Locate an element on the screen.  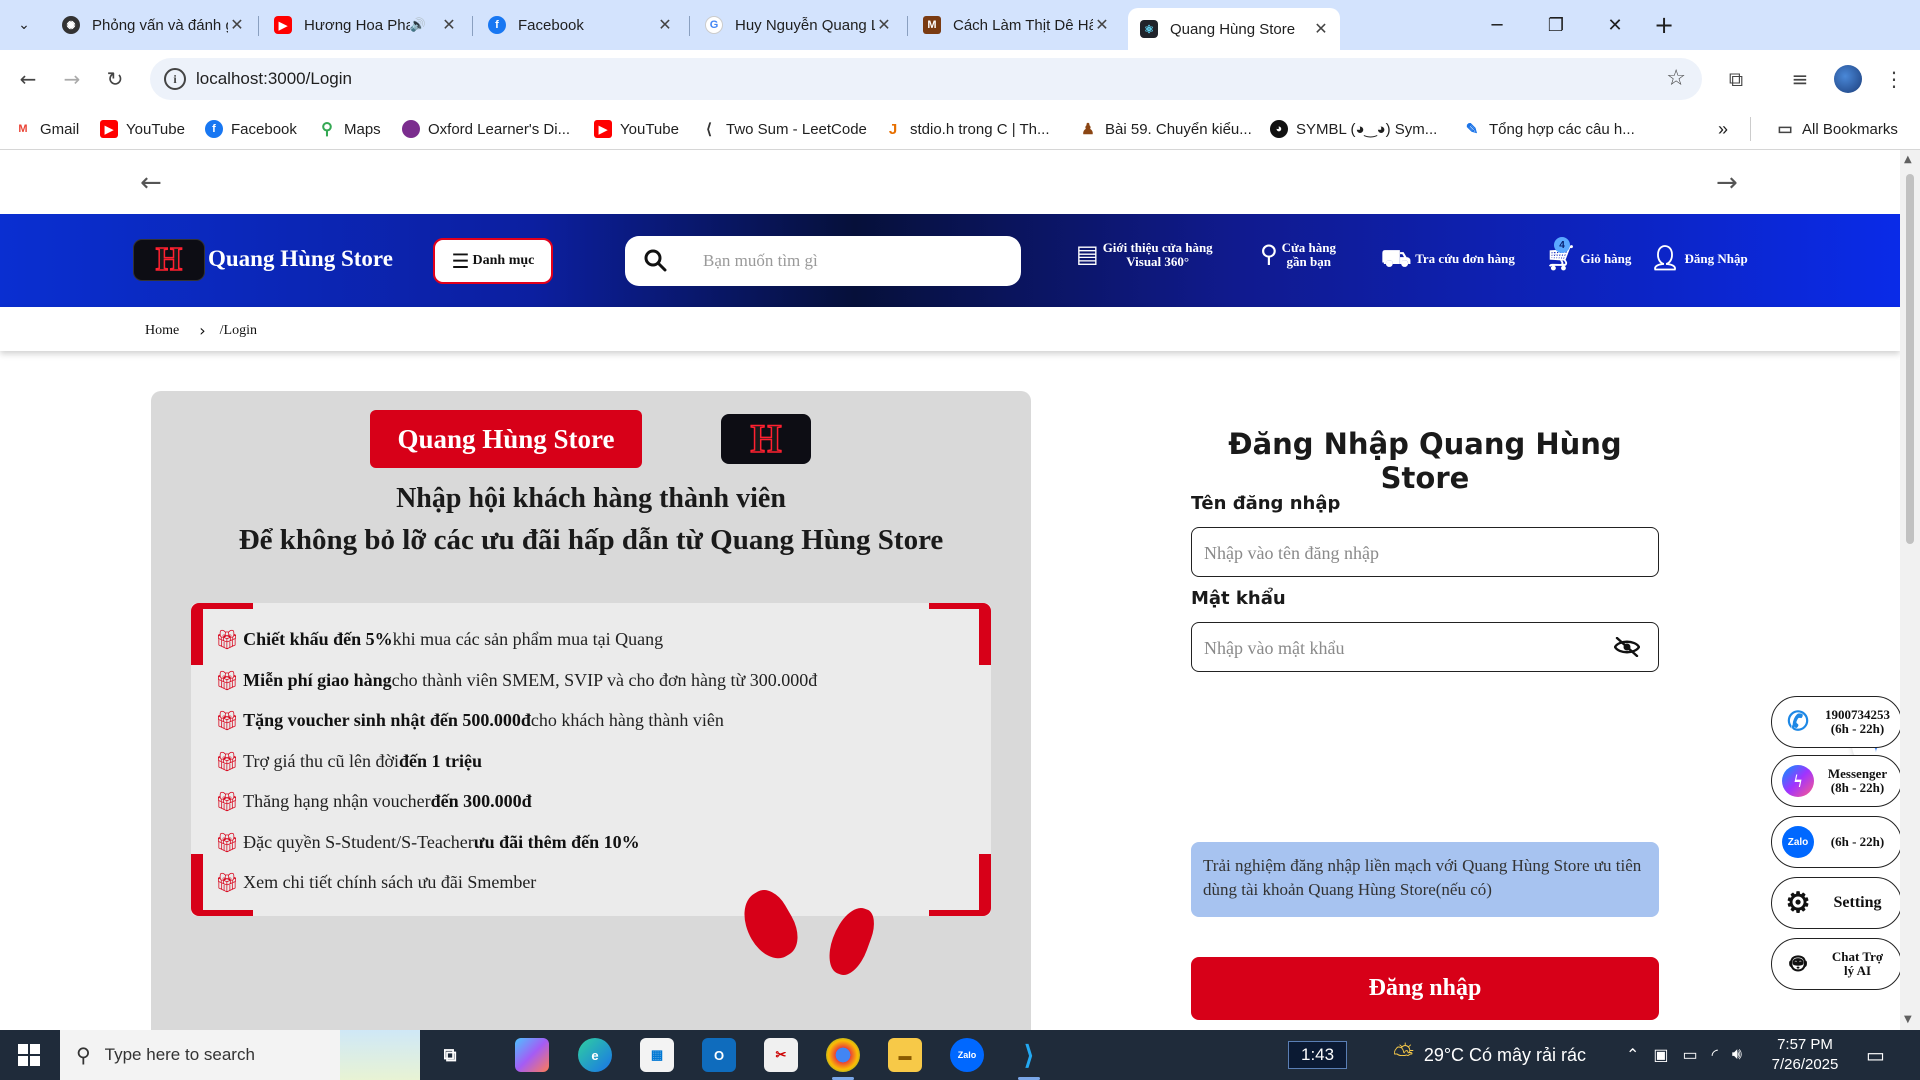
hotline-button: ✆ 1900734253 (6h - 22h) is located at coordinates (1835, 722).